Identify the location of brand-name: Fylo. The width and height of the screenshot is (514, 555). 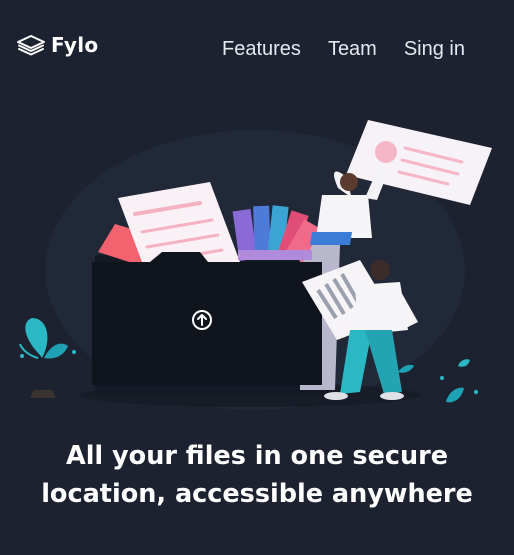
(75, 45).